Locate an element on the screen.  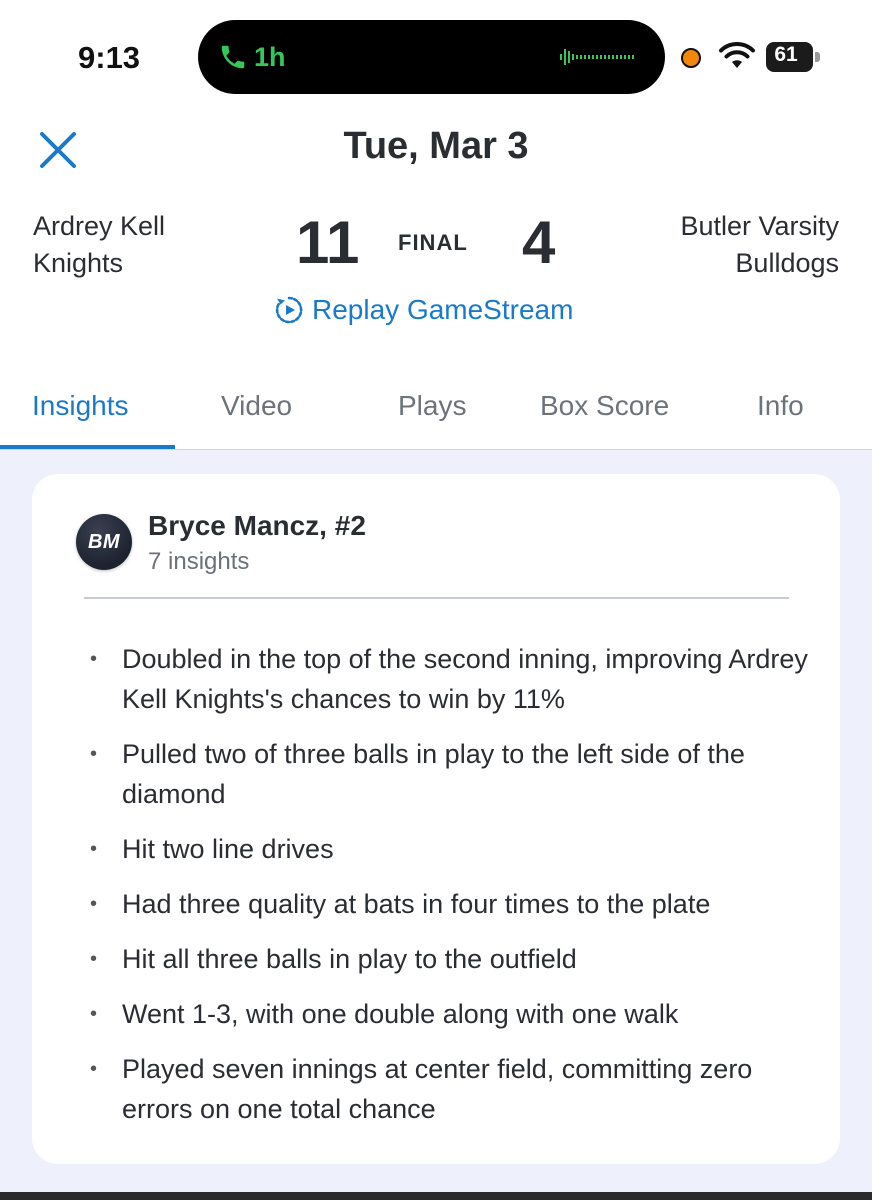
home-team-score: 11 is located at coordinates (328, 242).